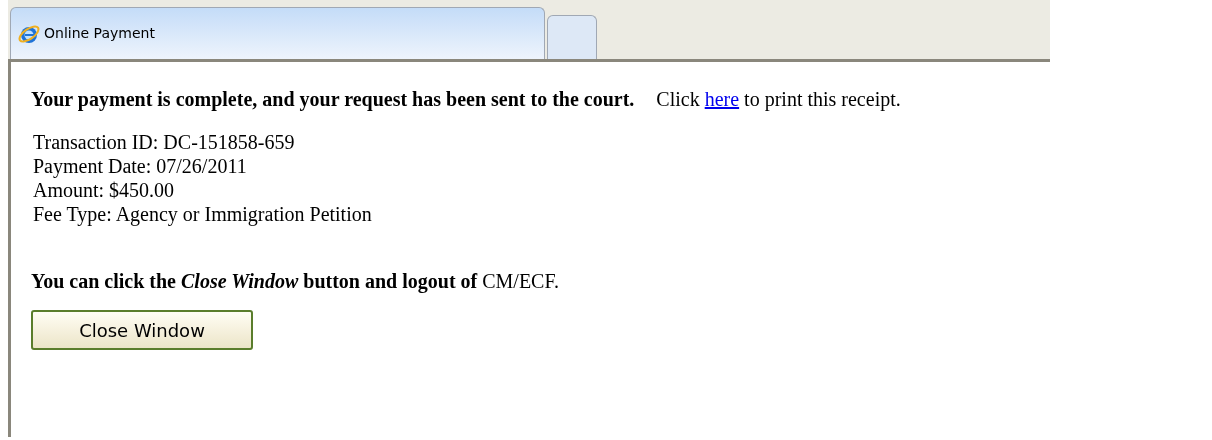 This screenshot has height=440, width=1212. What do you see at coordinates (203, 214) in the screenshot?
I see `payment-detail: Fee Type: Agency or Immigration Petition` at bounding box center [203, 214].